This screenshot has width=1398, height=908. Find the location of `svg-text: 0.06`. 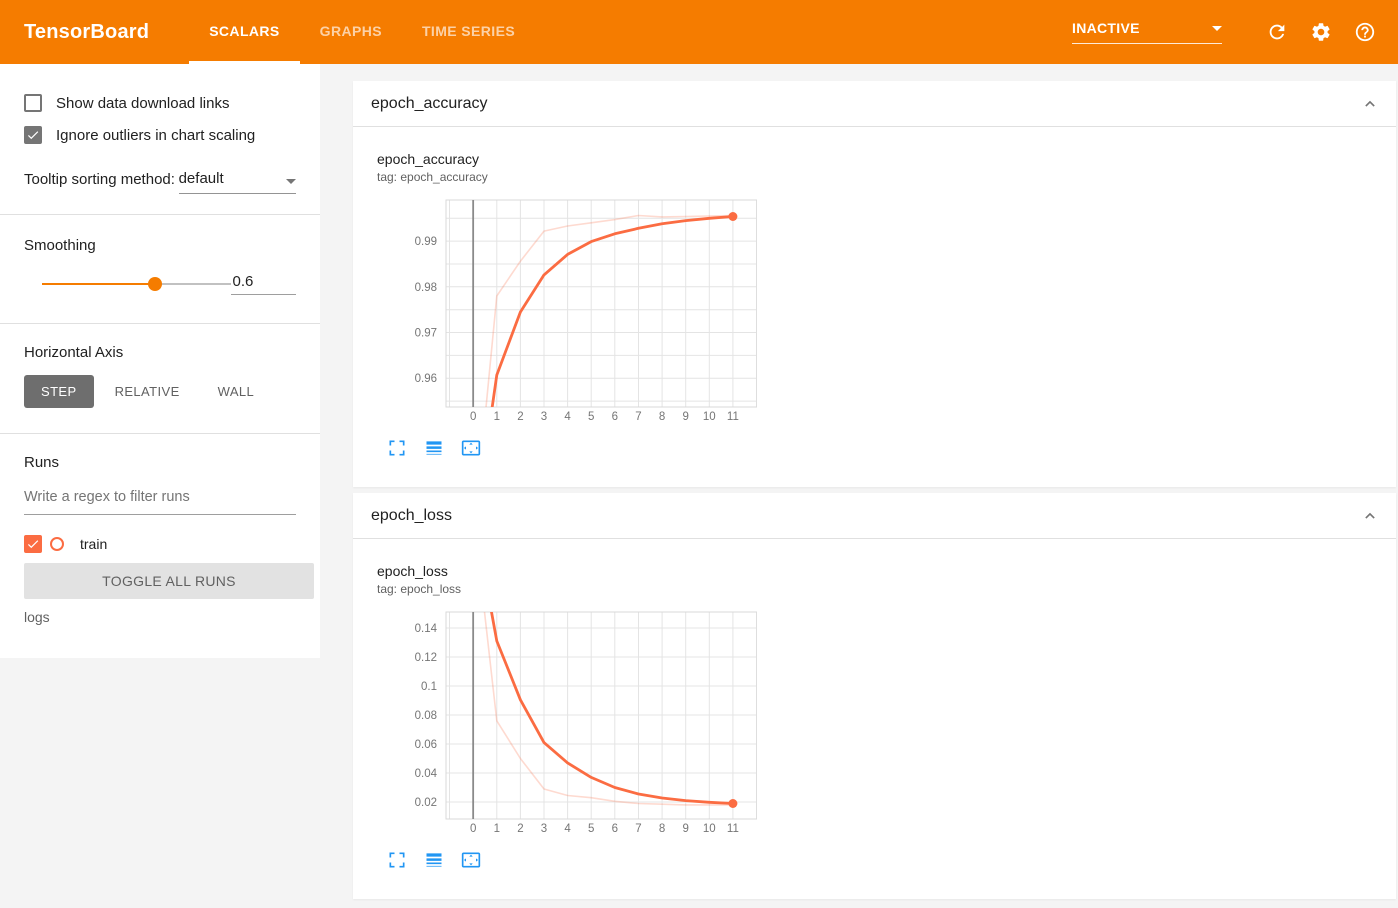

svg-text: 0.06 is located at coordinates (426, 745).